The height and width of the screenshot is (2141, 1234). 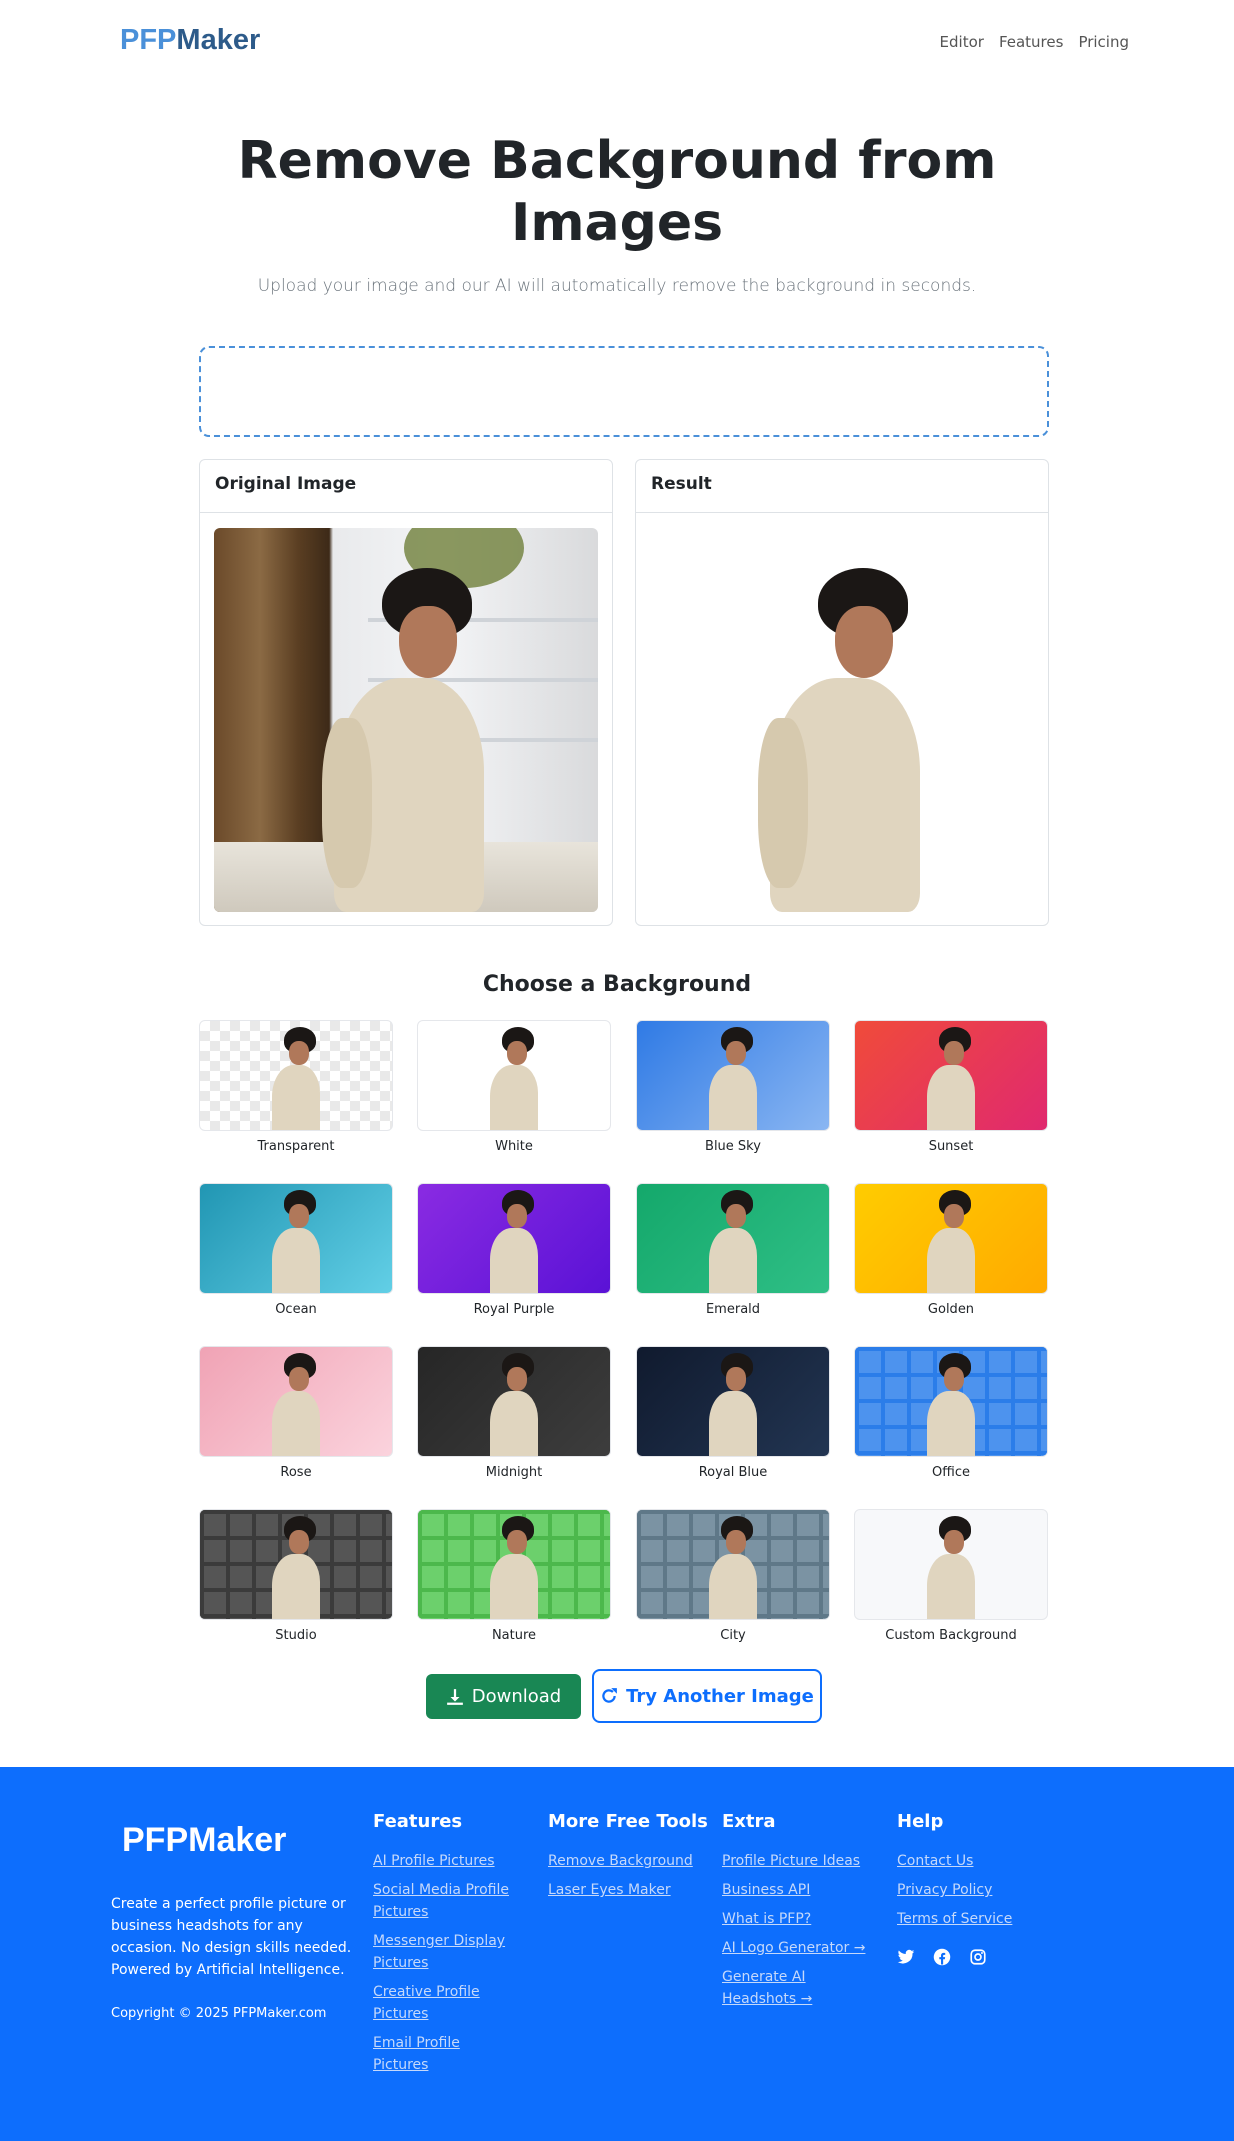 I want to click on try-another-image-button: Try Another Image, so click(x=707, y=1696).